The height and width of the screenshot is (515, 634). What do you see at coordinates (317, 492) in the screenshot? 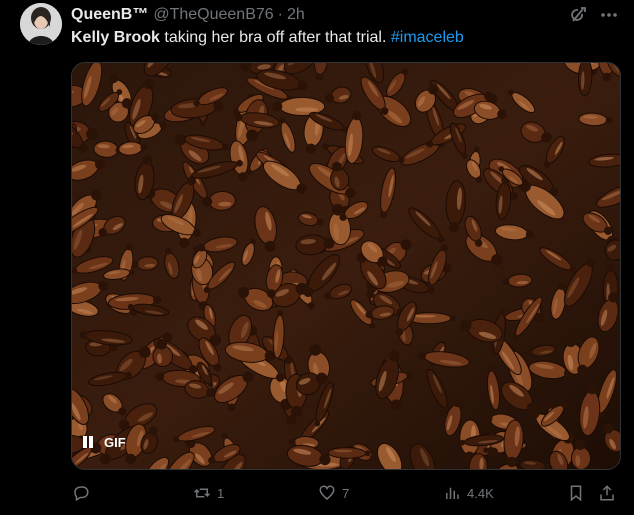
I see `tweet-actions: 1 7 4.4K` at bounding box center [317, 492].